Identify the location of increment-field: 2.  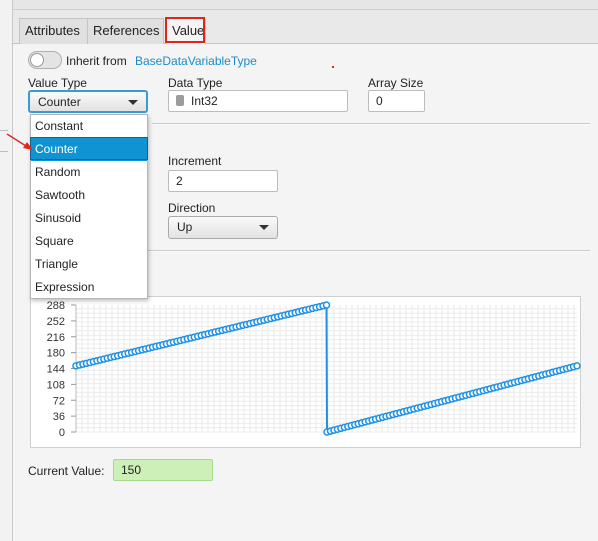
(223, 181).